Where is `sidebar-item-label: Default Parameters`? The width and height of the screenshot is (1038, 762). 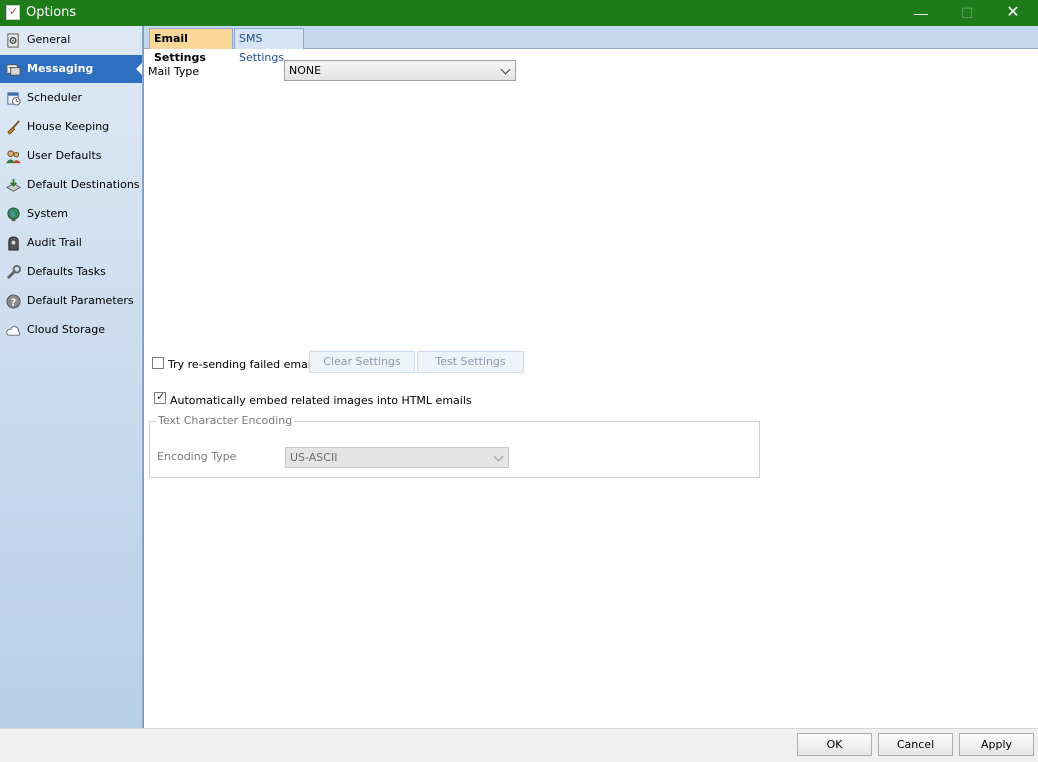
sidebar-item-label: Default Parameters is located at coordinates (80, 300).